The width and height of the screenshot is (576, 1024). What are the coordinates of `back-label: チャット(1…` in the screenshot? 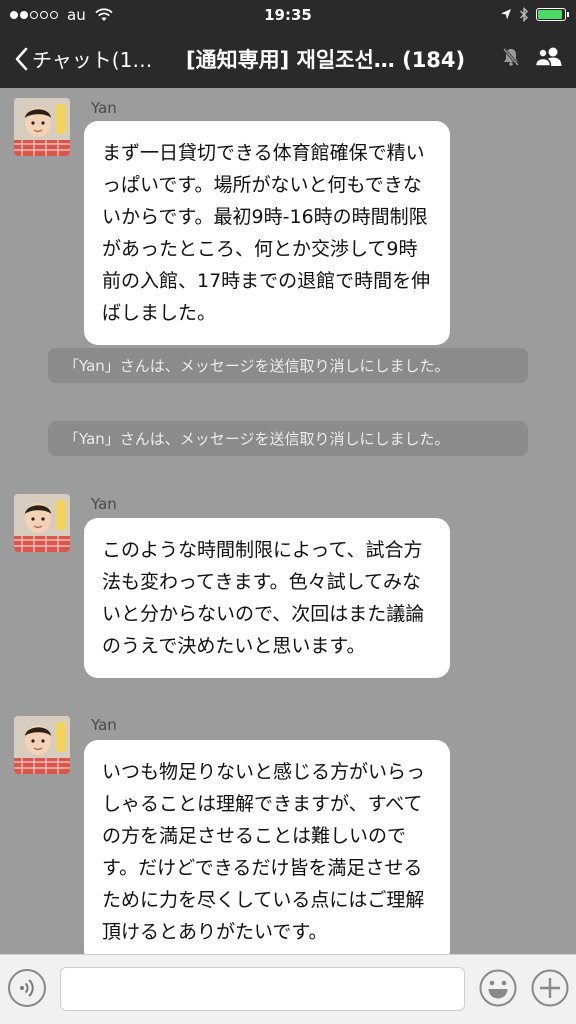 It's located at (92, 60).